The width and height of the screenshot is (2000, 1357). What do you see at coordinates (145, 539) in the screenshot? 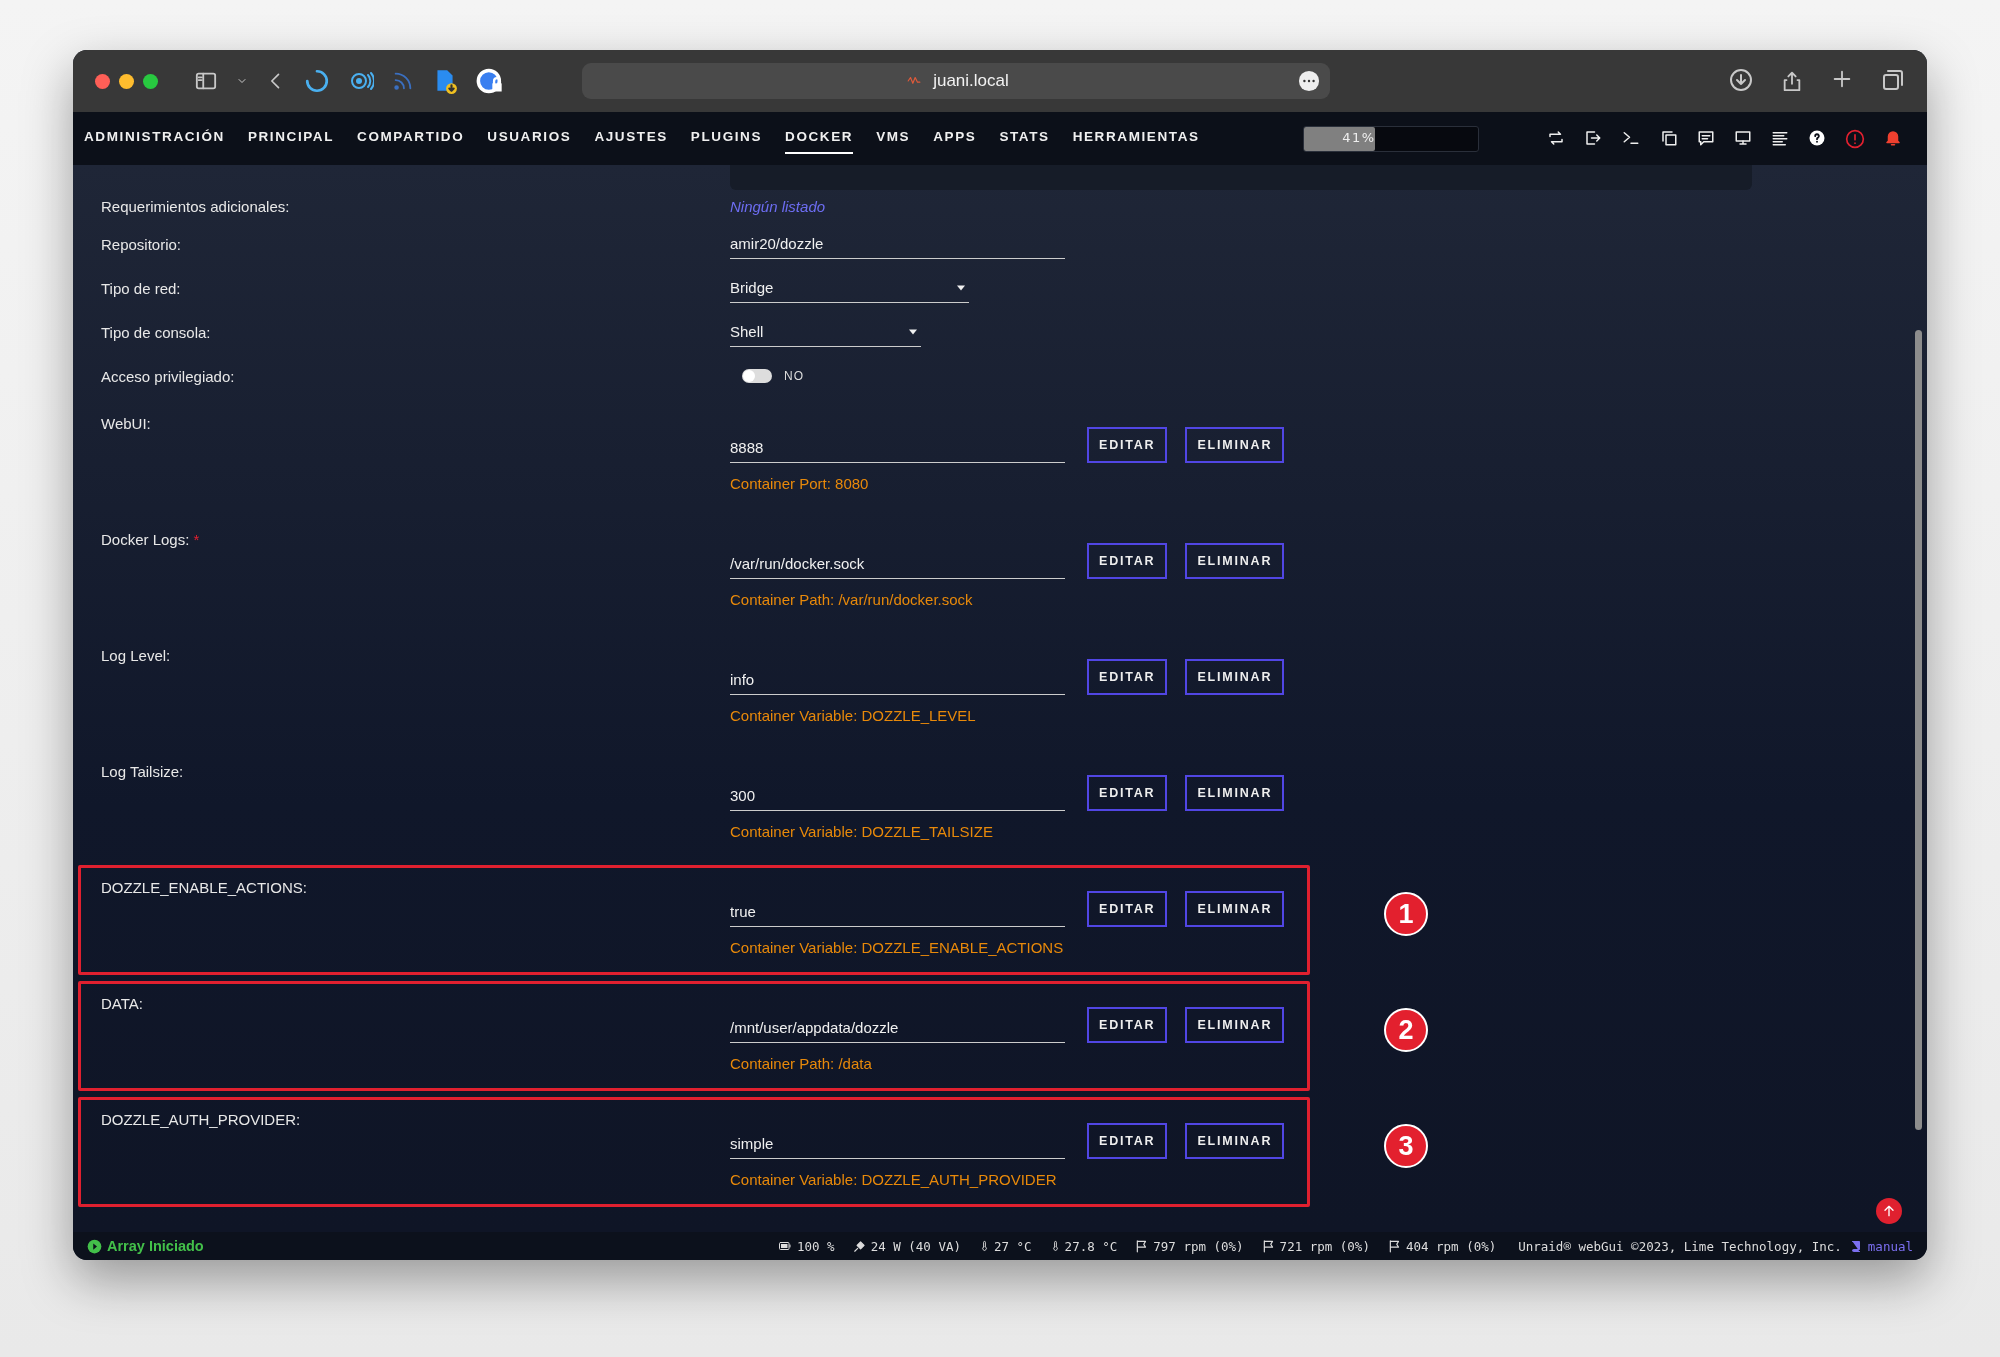
I see `field-label: Docker Logs:` at bounding box center [145, 539].